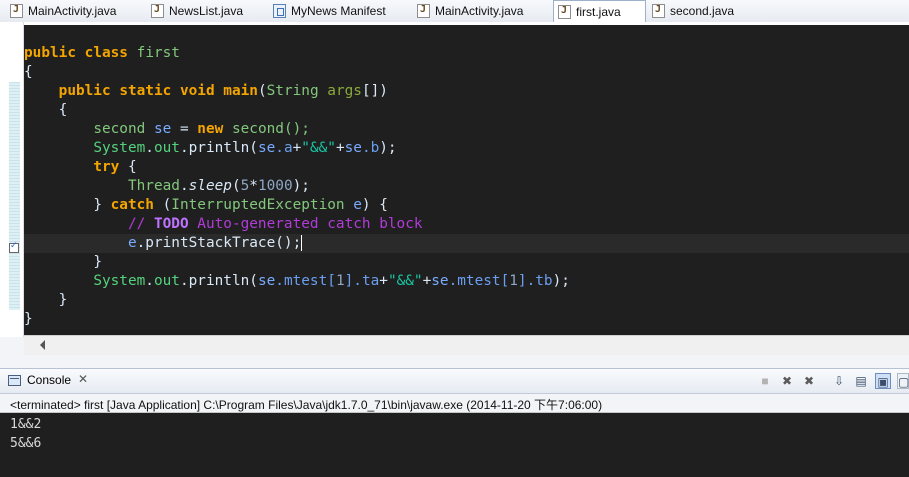 This screenshot has width=909, height=477. Describe the element at coordinates (28, 72) in the screenshot. I see `code-line-2: {` at that location.